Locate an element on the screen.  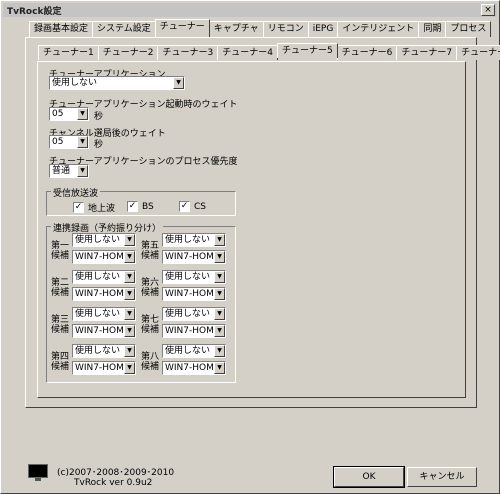
candidate-label: 第一候補 is located at coordinates (60, 251).